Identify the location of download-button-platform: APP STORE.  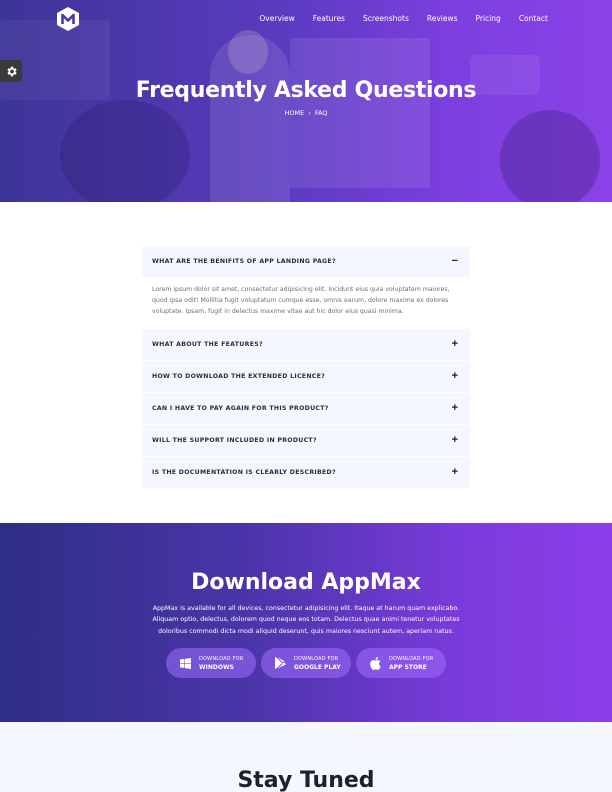
(408, 667).